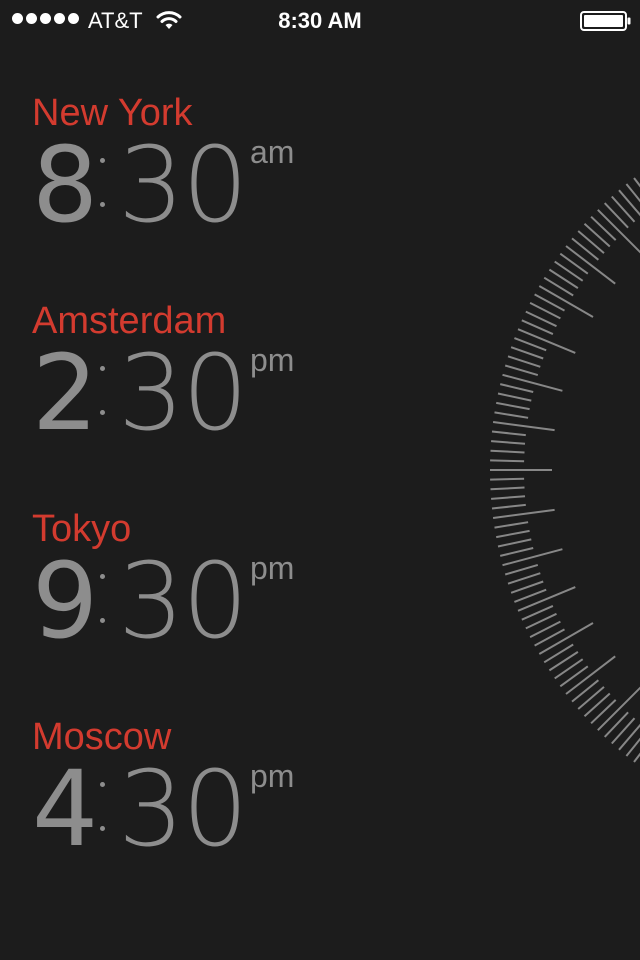 The width and height of the screenshot is (640, 960). I want to click on city-clock-moscow: Moscow 4 30 pm, so click(242, 816).